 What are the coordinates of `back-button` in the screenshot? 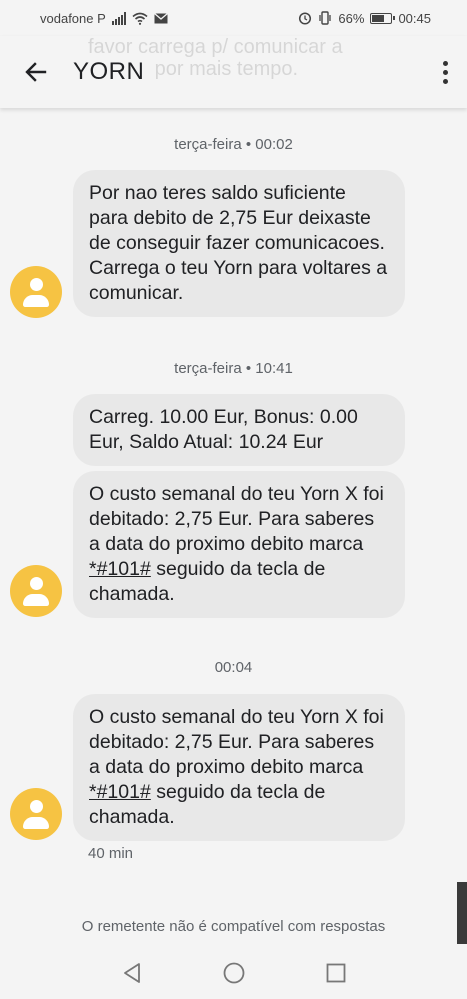 It's located at (36, 72).